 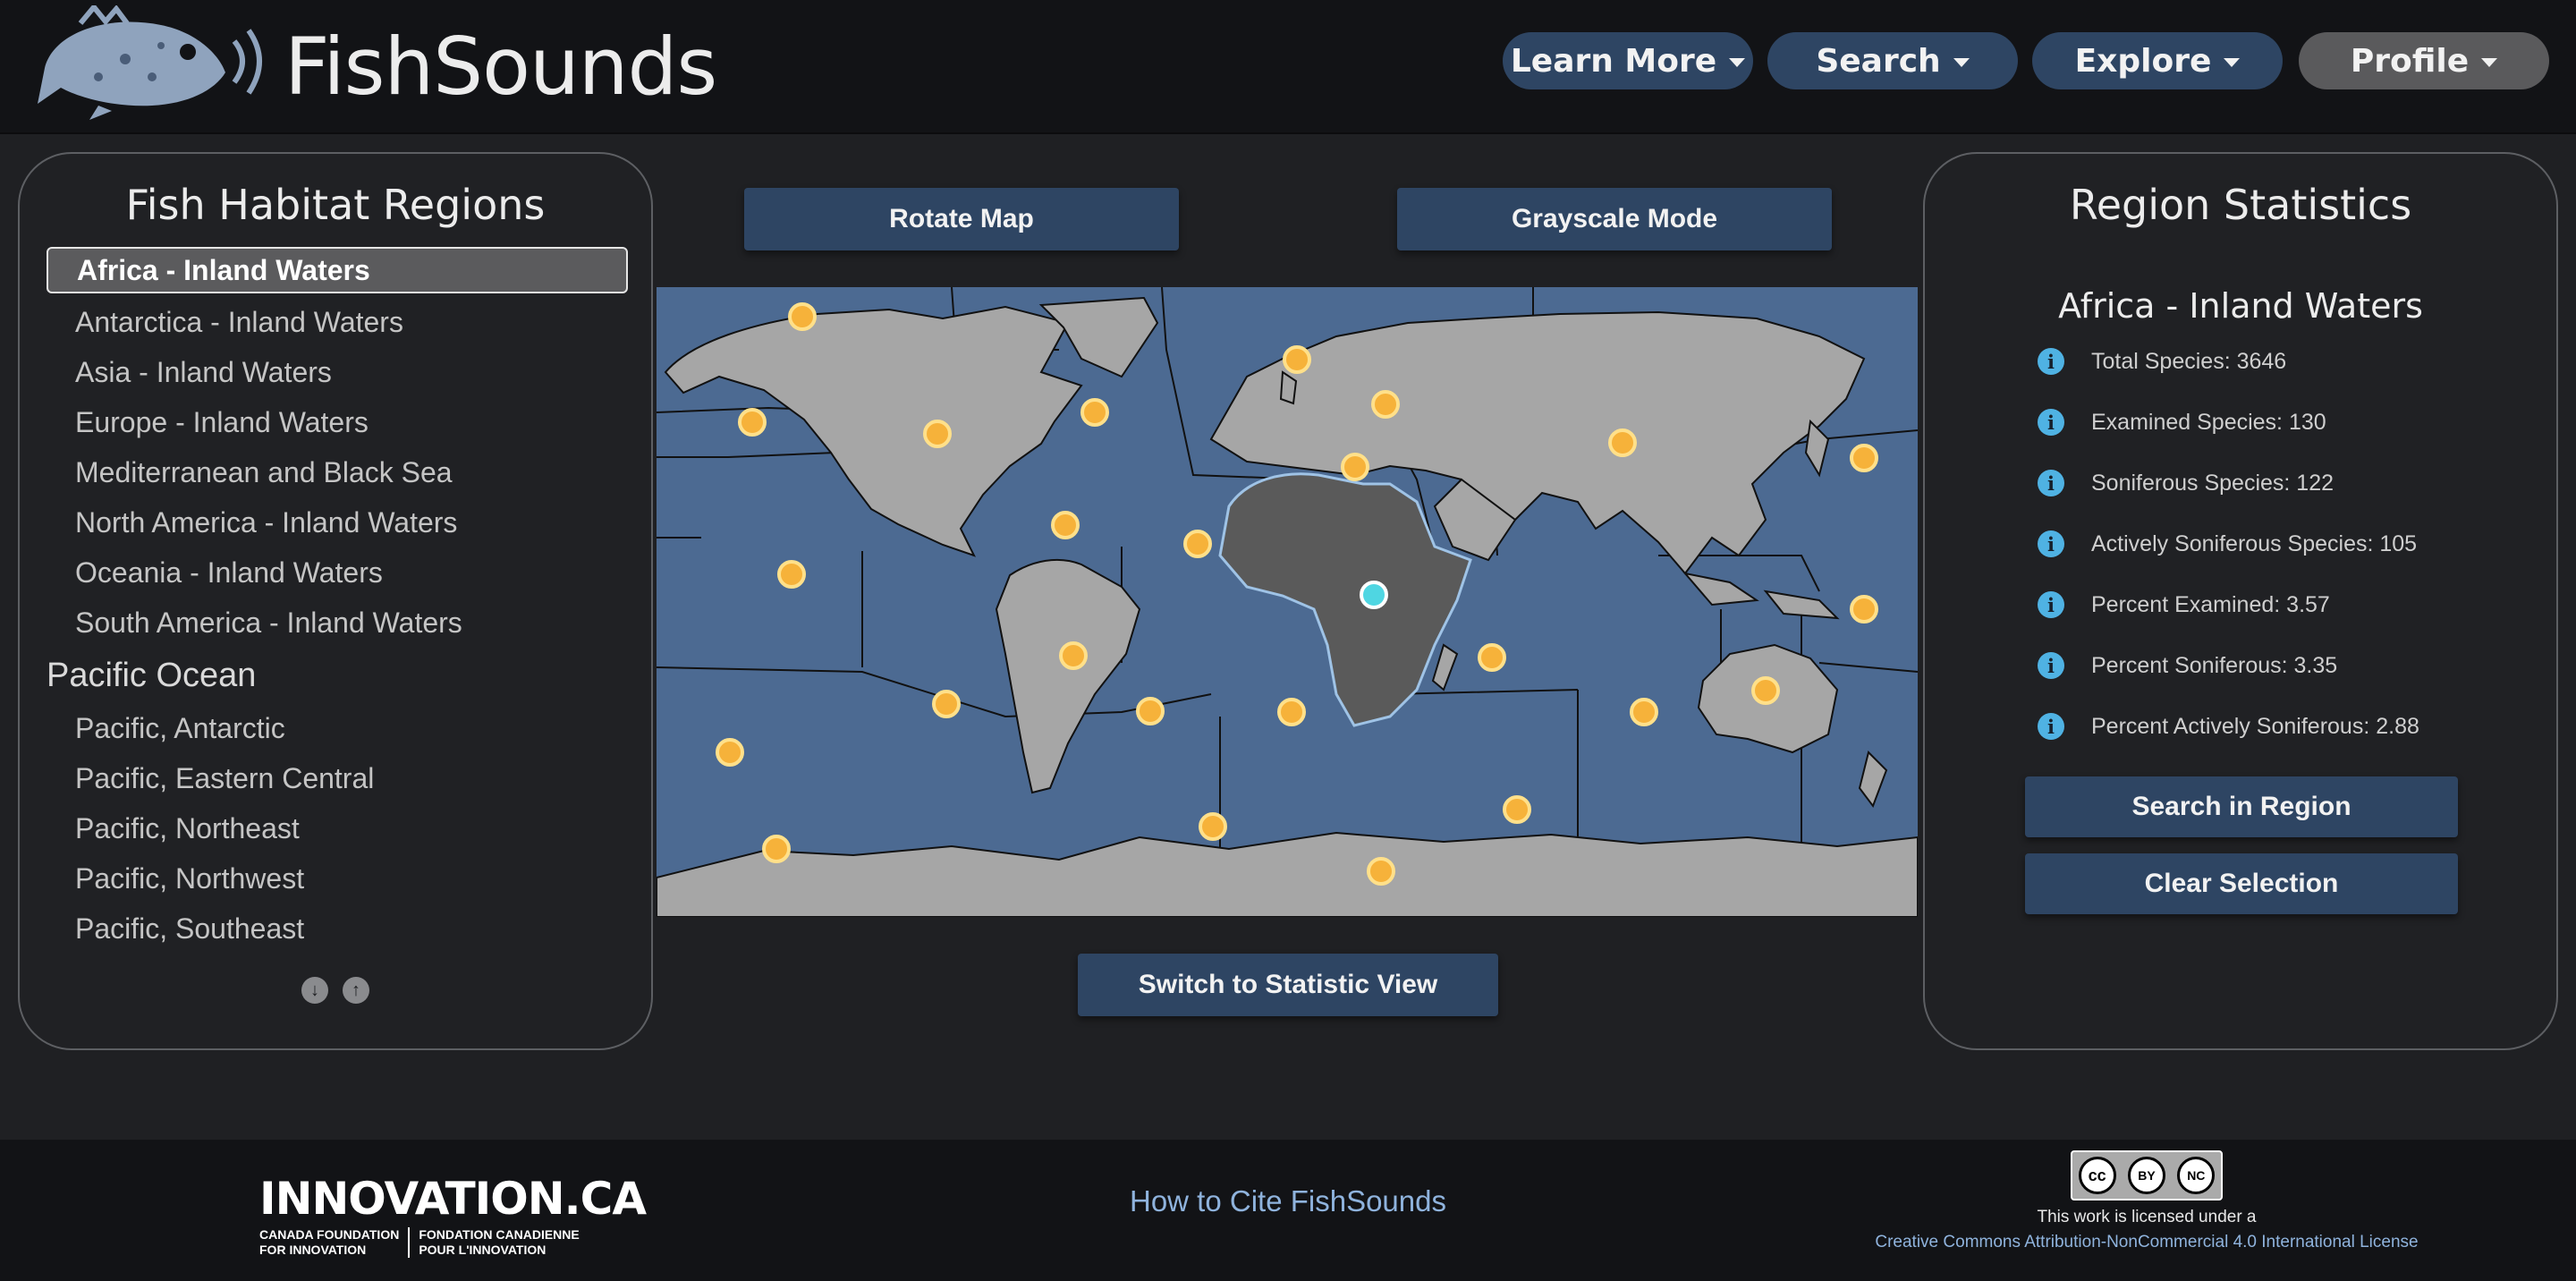 I want to click on nav-learn-more: Learn More, so click(x=1628, y=60).